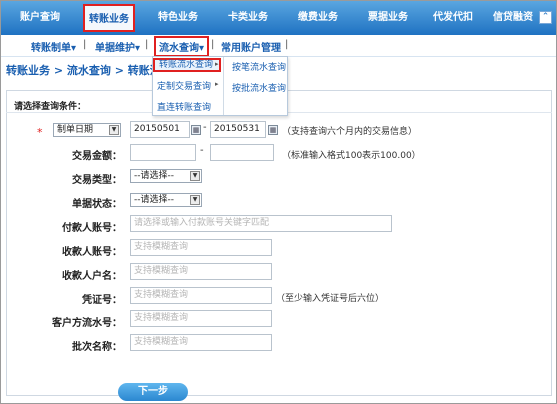  What do you see at coordinates (117, 46) in the screenshot?
I see `subnav-document-maintenance: 单据维护▾` at bounding box center [117, 46].